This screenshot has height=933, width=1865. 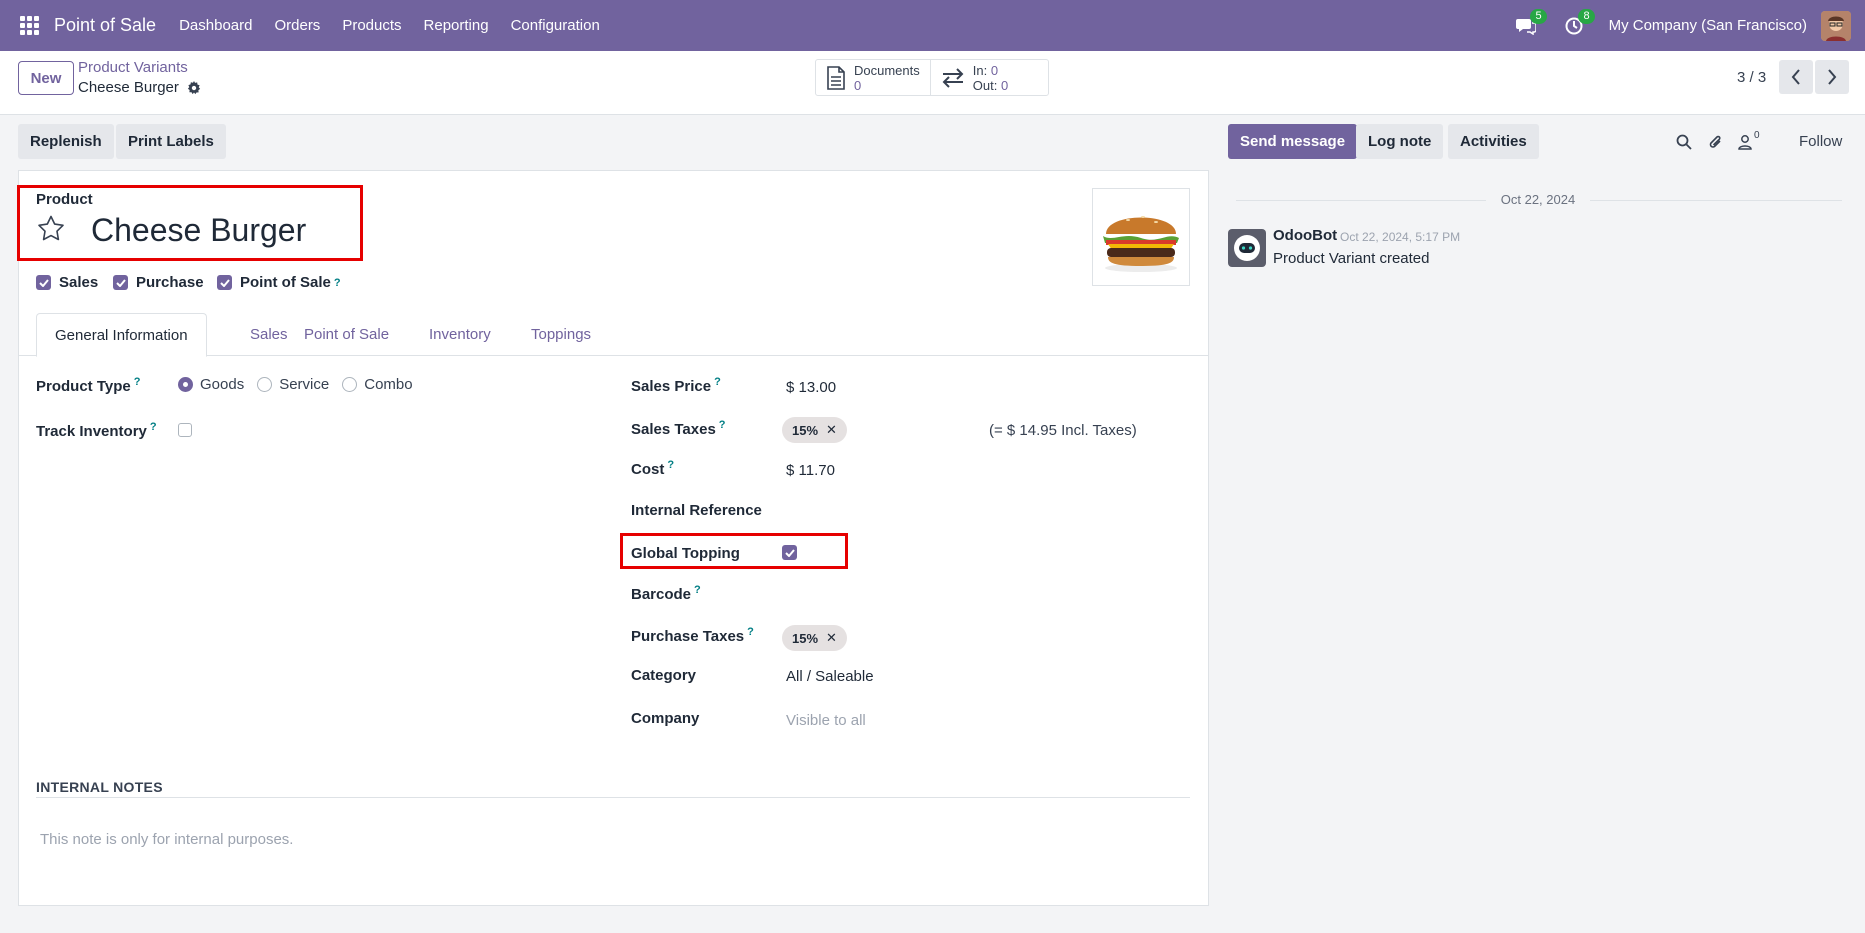 What do you see at coordinates (120, 282) in the screenshot?
I see `purchase-checkbox` at bounding box center [120, 282].